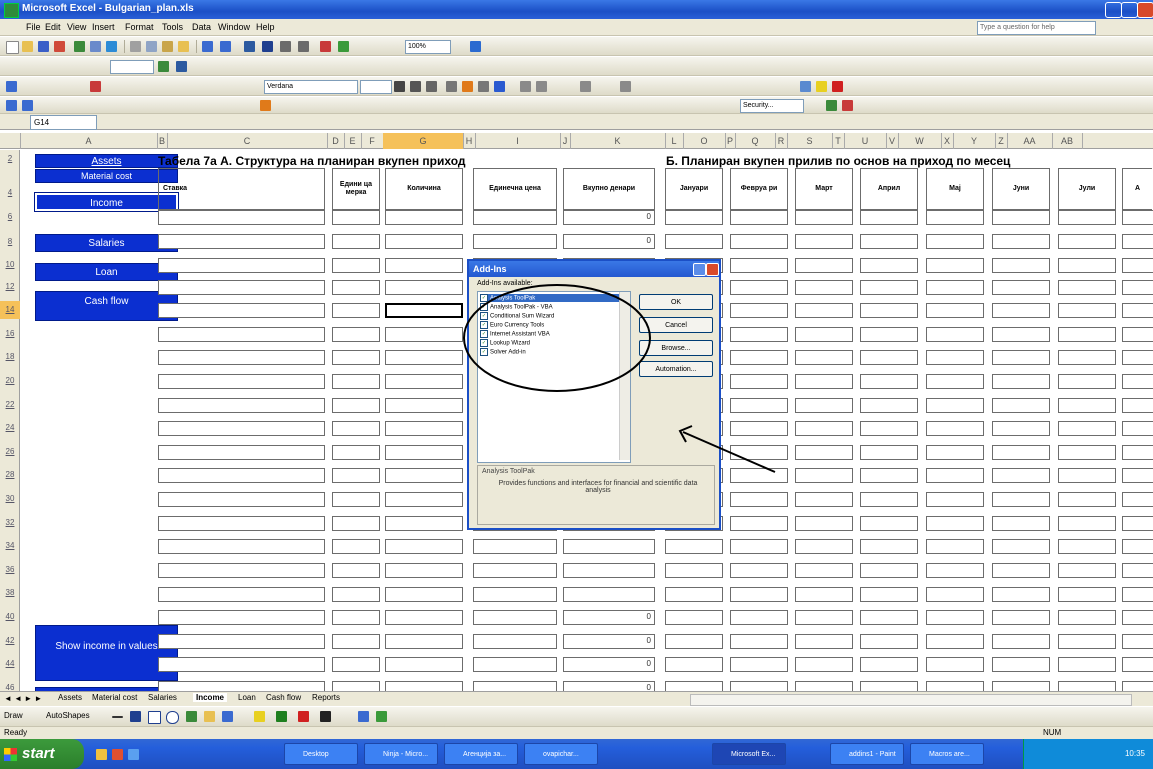 Image resolution: width=1153 pixels, height=769 pixels. What do you see at coordinates (831, 105) in the screenshot?
I see `macro-icon` at bounding box center [831, 105].